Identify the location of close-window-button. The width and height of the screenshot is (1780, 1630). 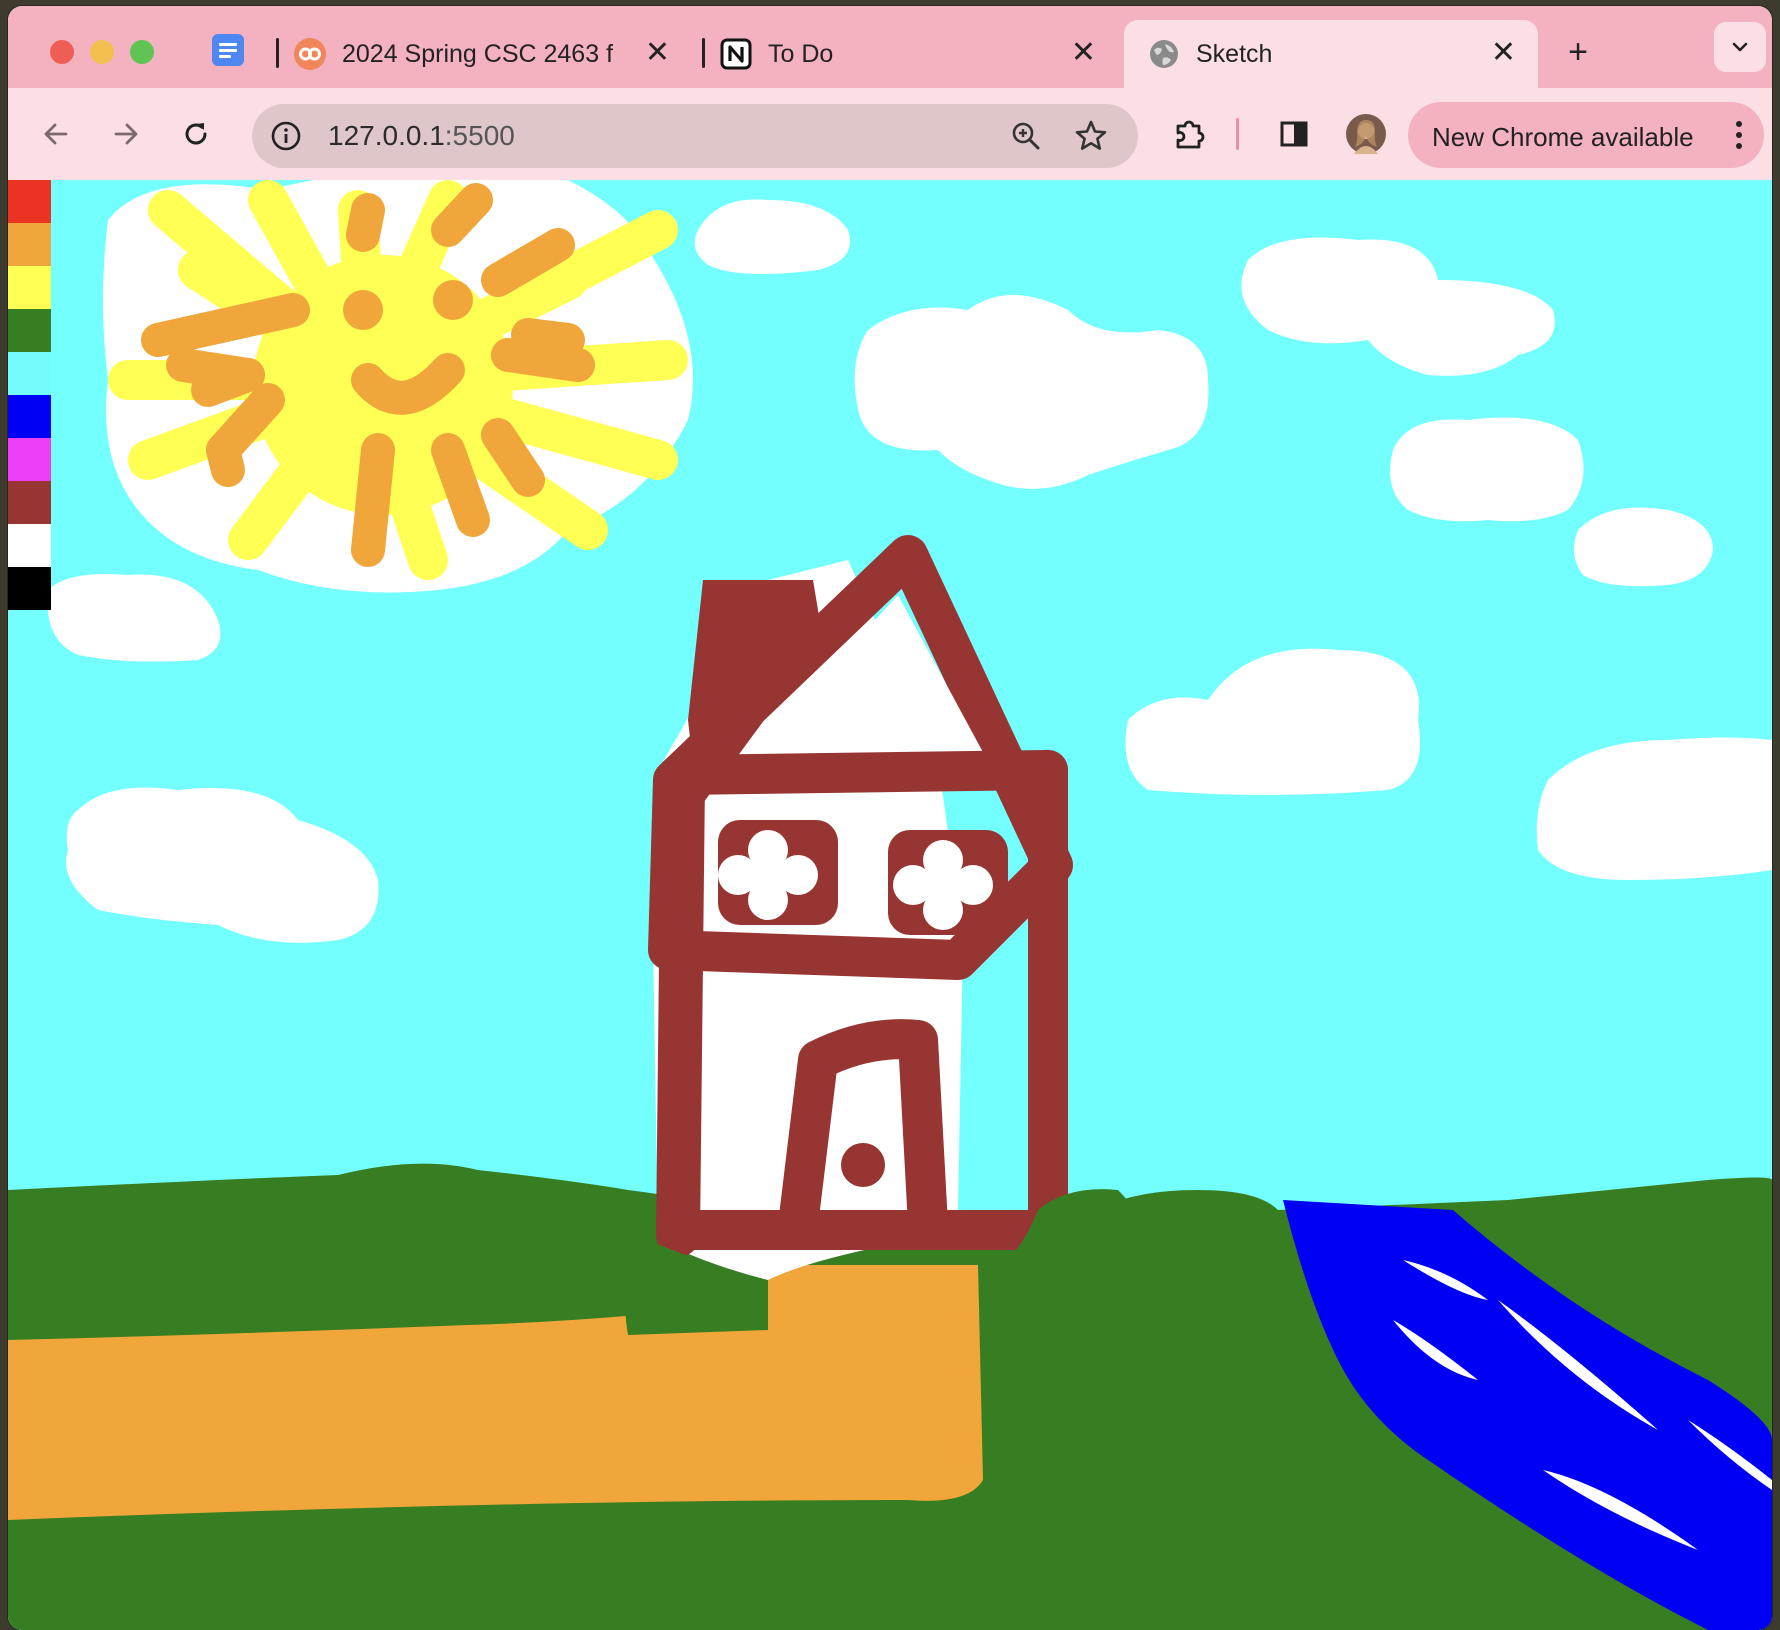
(62, 52).